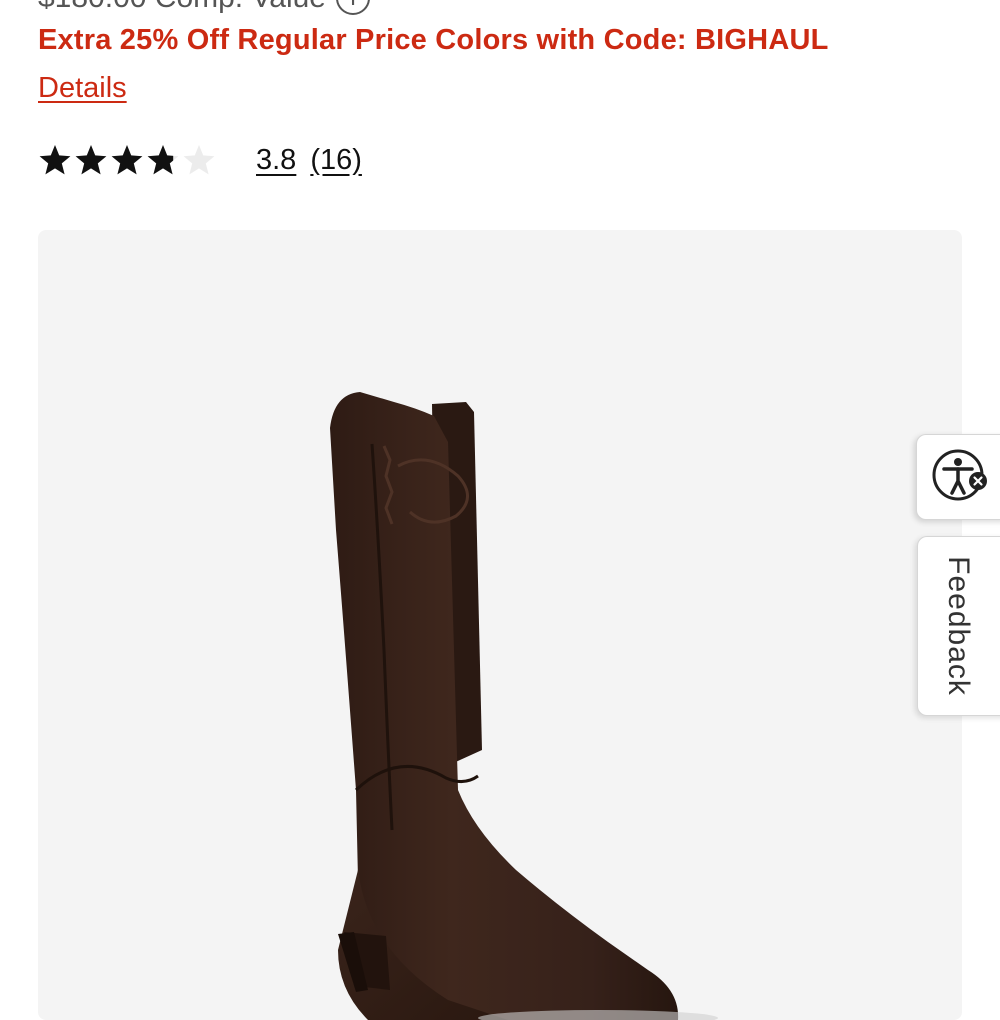 The image size is (1000, 1020). I want to click on feedback-tab: Feedback, so click(958, 626).